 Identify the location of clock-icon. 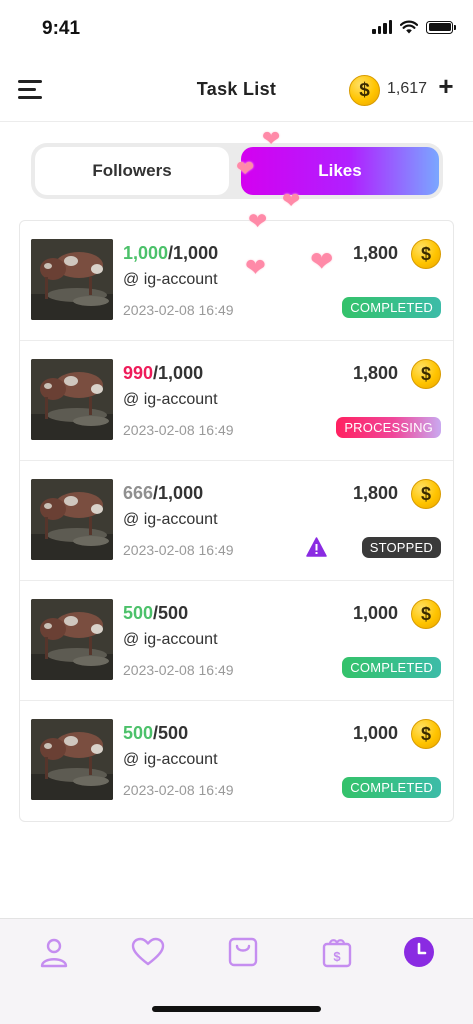
(419, 952).